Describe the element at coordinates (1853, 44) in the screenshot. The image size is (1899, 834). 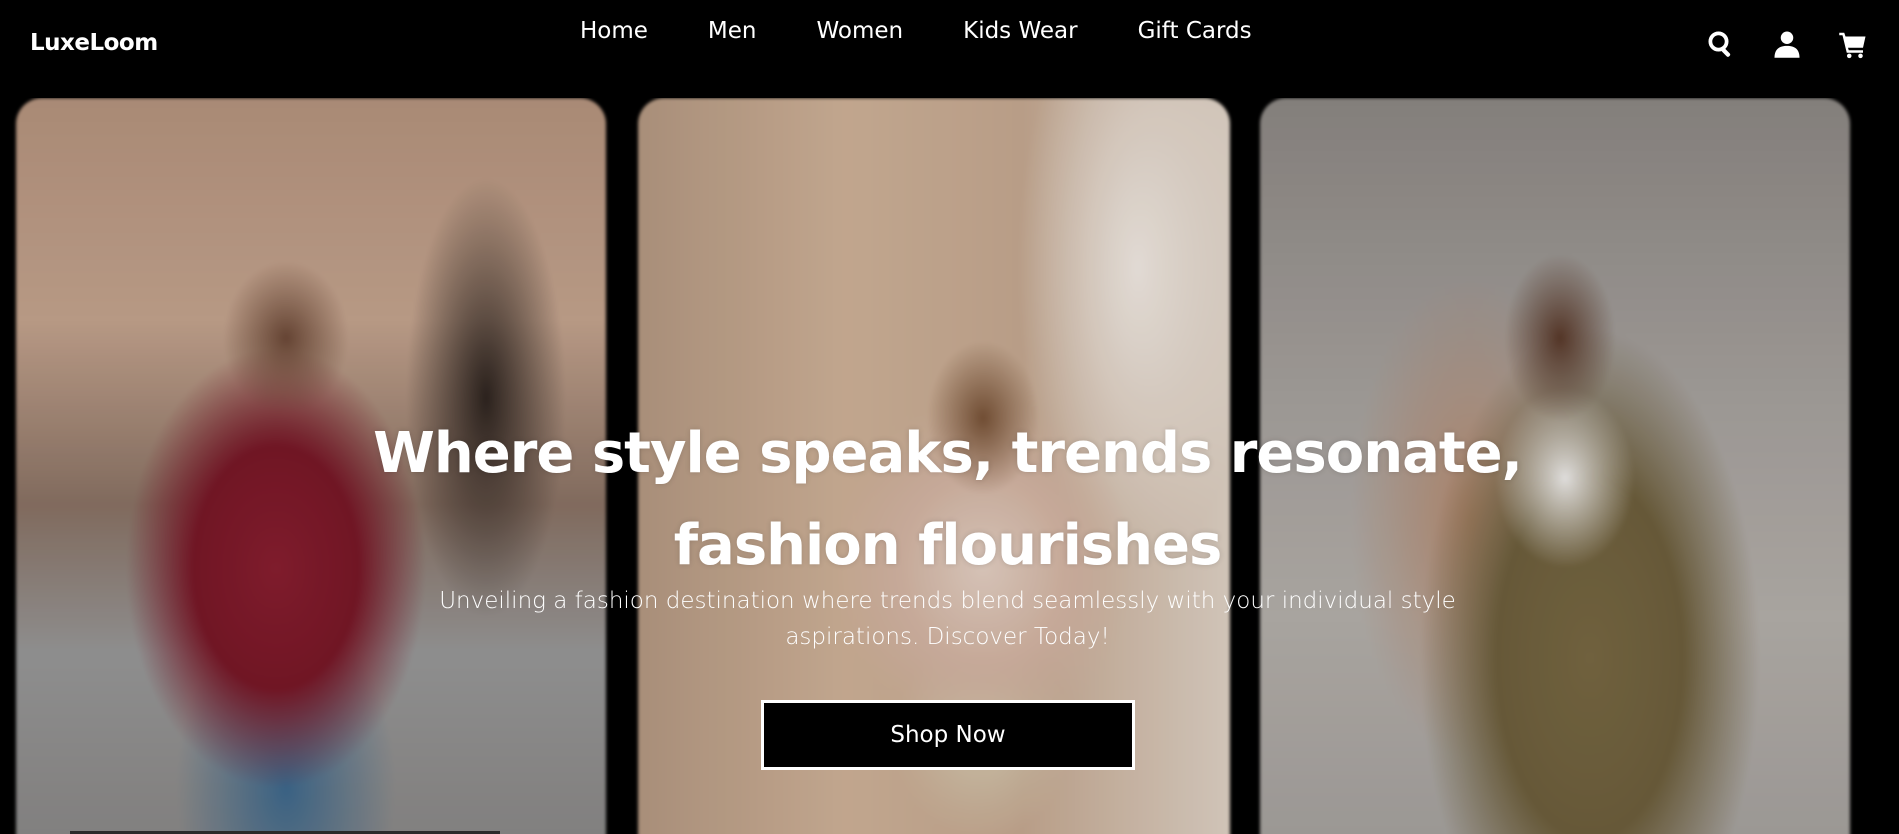
I see `cart-icon` at that location.